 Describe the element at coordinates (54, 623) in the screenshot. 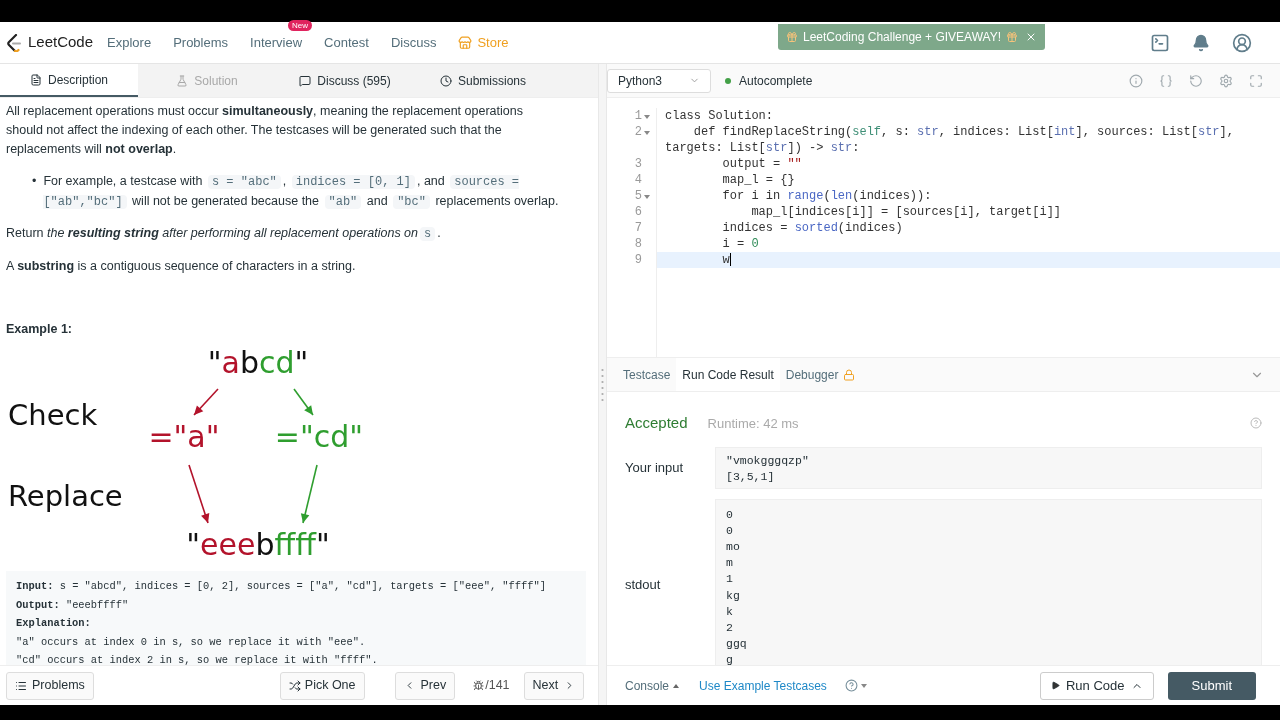

I see `example-line: Explanation:` at that location.